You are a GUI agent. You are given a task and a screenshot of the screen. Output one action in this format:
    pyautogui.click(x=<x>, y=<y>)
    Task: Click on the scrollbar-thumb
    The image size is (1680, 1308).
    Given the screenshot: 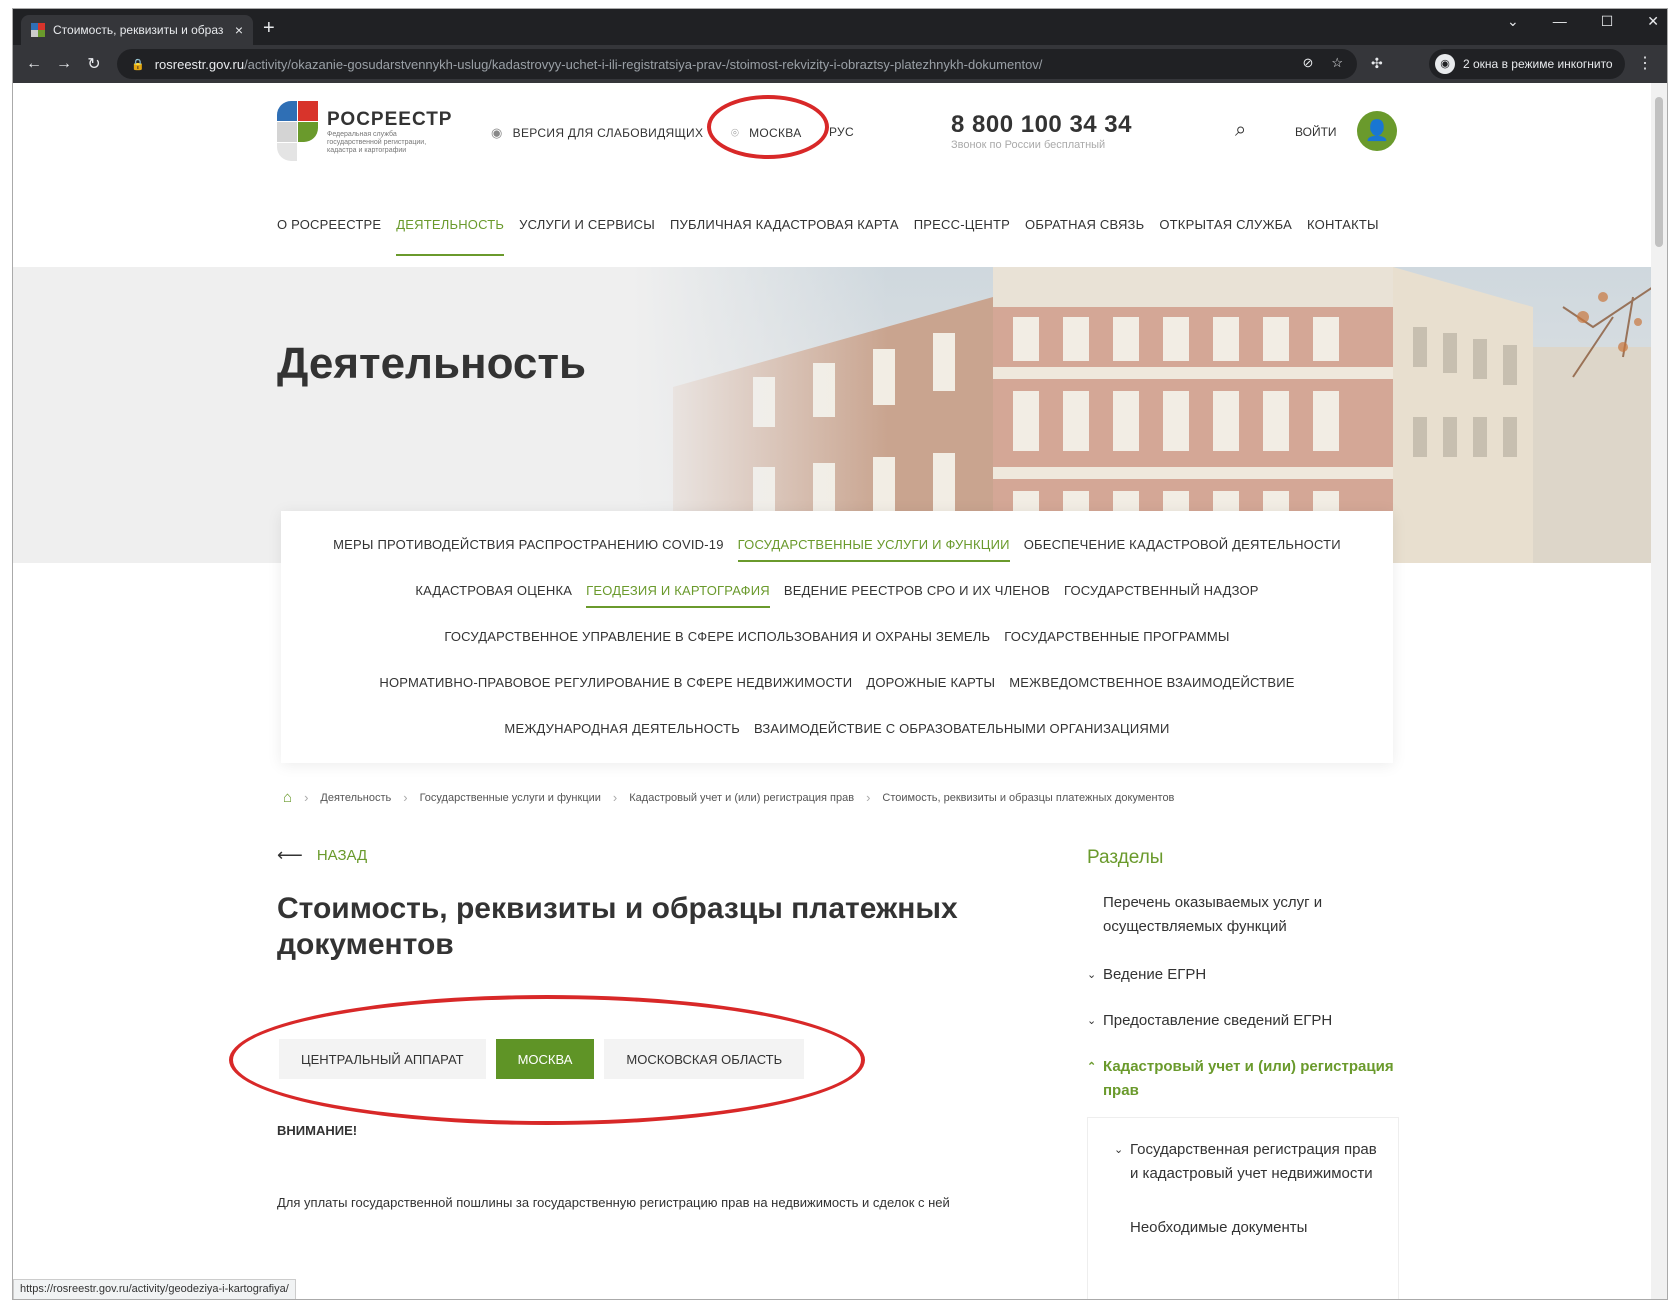 What is the action you would take?
    pyautogui.click(x=1659, y=172)
    